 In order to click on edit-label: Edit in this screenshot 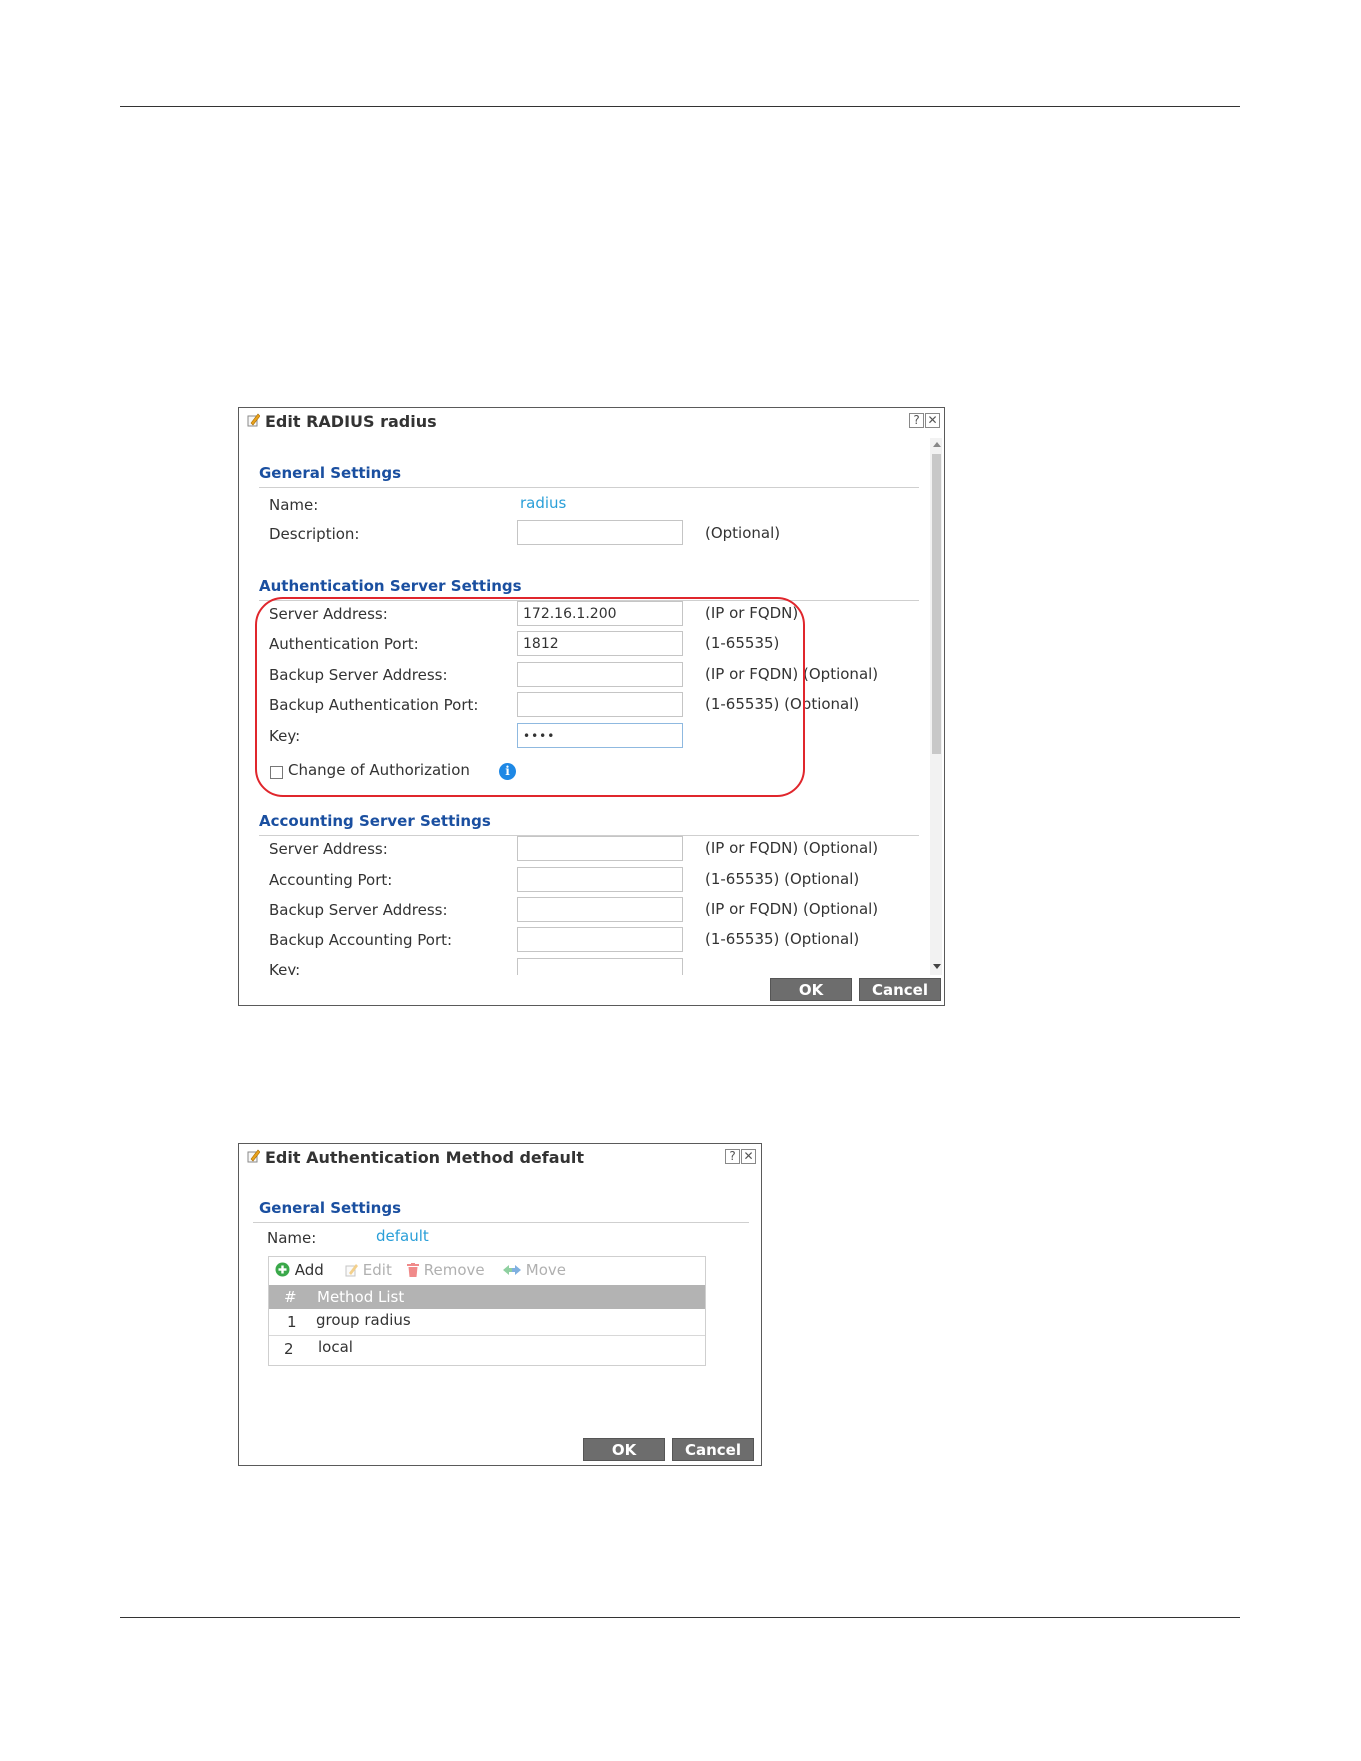, I will do `click(377, 1270)`.